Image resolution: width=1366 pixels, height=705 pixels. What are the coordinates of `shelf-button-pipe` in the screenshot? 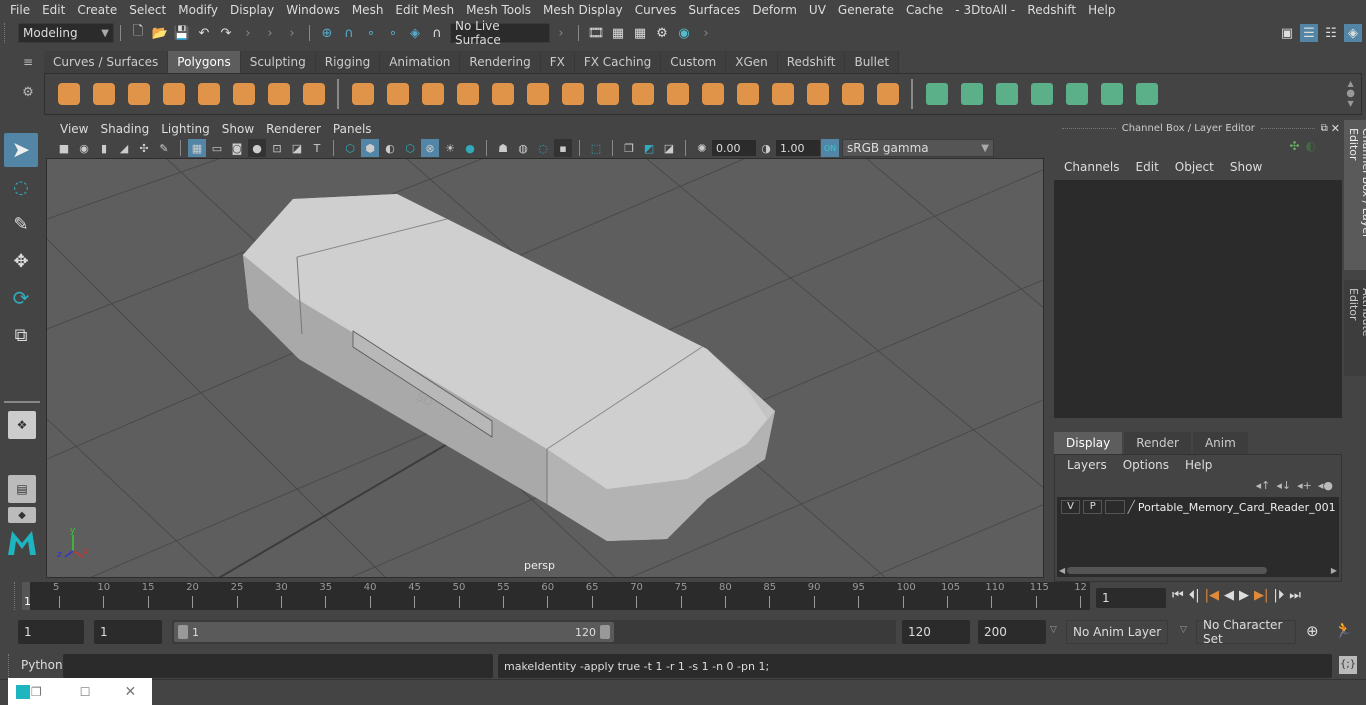 It's located at (314, 94).